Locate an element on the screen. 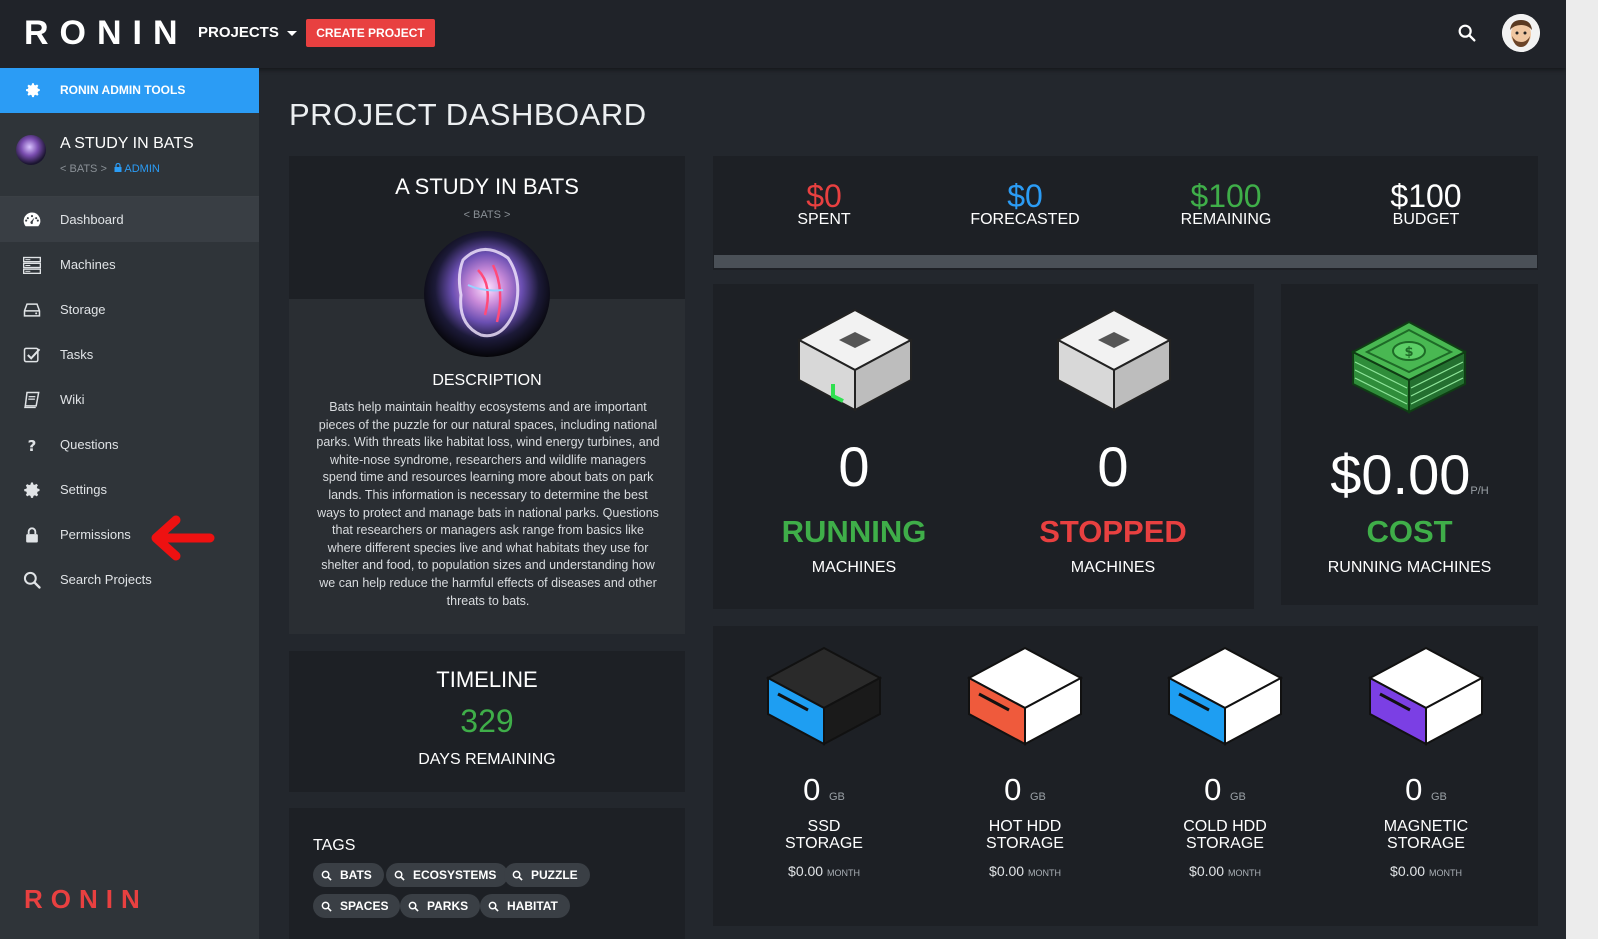 This screenshot has width=1598, height=939. magnetic-storage-value: 0 GB is located at coordinates (1426, 789).